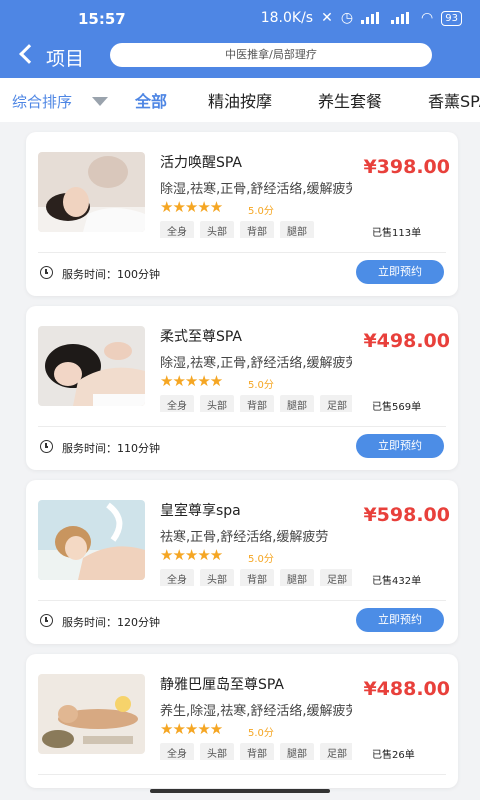  I want to click on product-name: 皇室尊享spa, so click(200, 511).